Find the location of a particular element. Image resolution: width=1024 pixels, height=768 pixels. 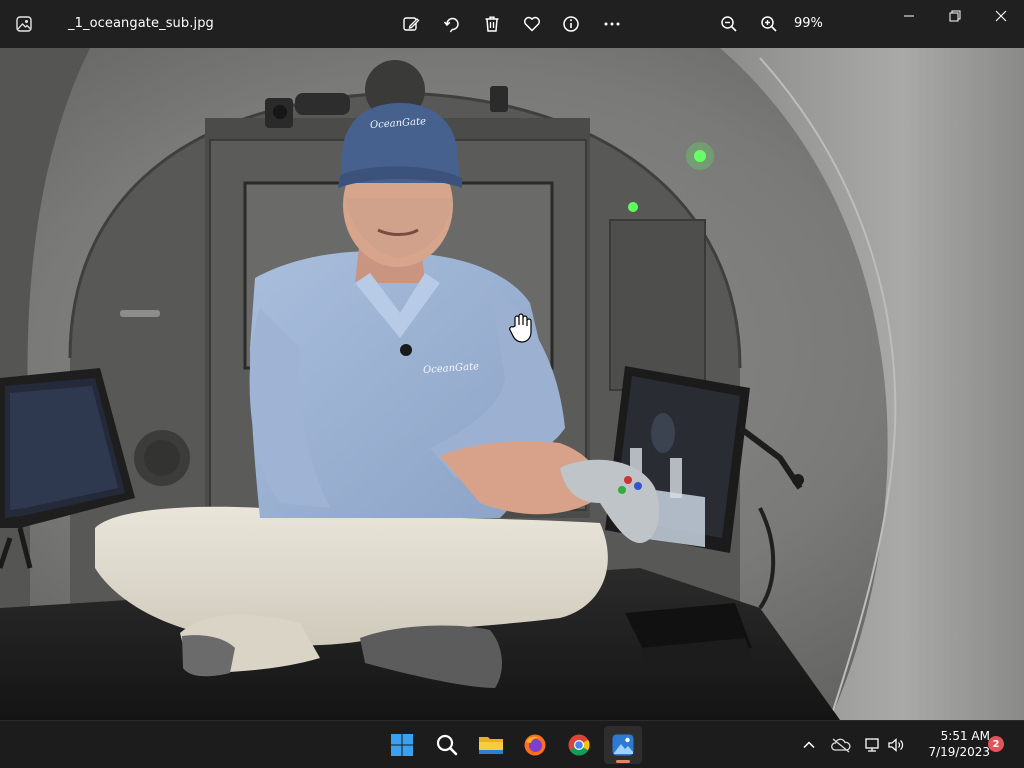

onedrive-icon is located at coordinates (841, 745).